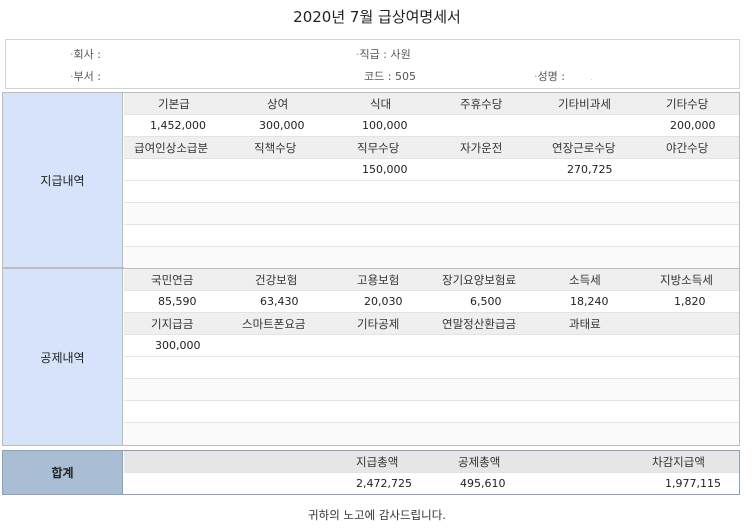 The height and width of the screenshot is (529, 754). I want to click on header-cell: 기타공제, so click(378, 324).